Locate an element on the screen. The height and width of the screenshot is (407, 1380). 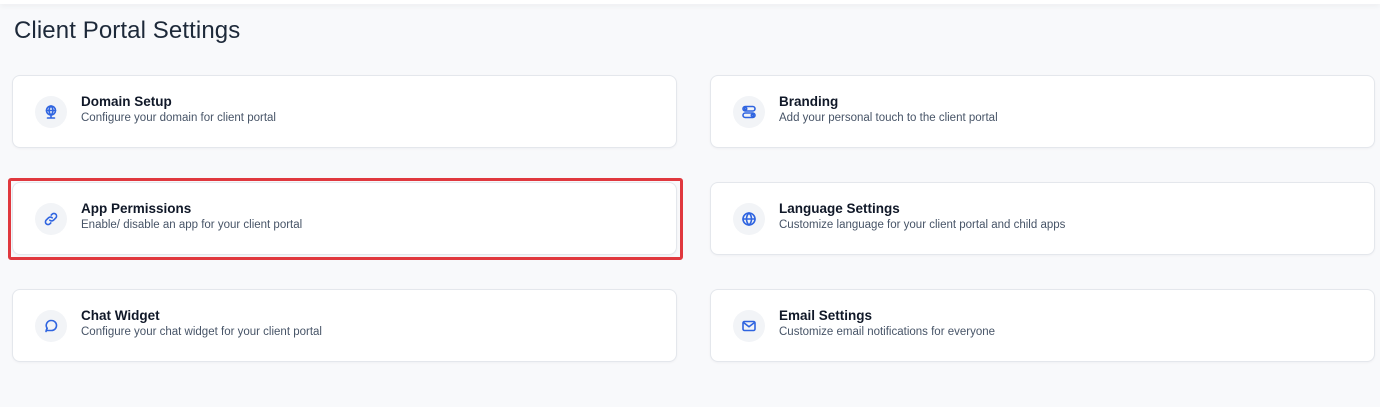
toggle-icon is located at coordinates (749, 111).